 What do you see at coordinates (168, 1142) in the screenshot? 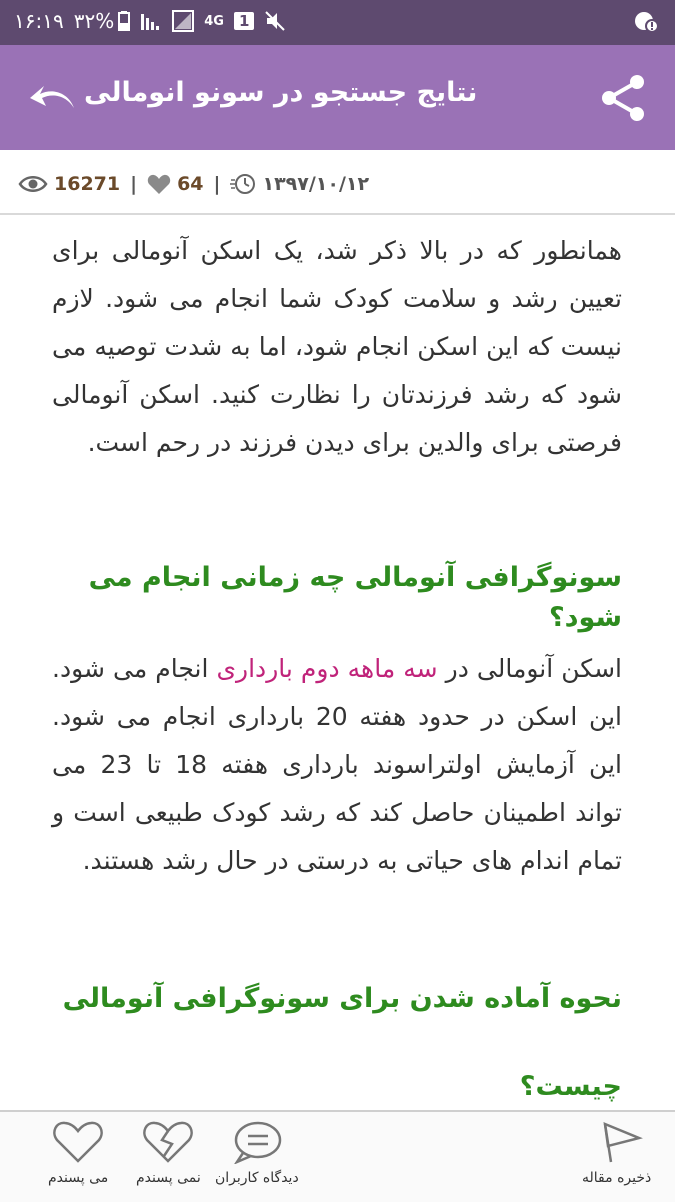
I see `broken-heart-icon` at bounding box center [168, 1142].